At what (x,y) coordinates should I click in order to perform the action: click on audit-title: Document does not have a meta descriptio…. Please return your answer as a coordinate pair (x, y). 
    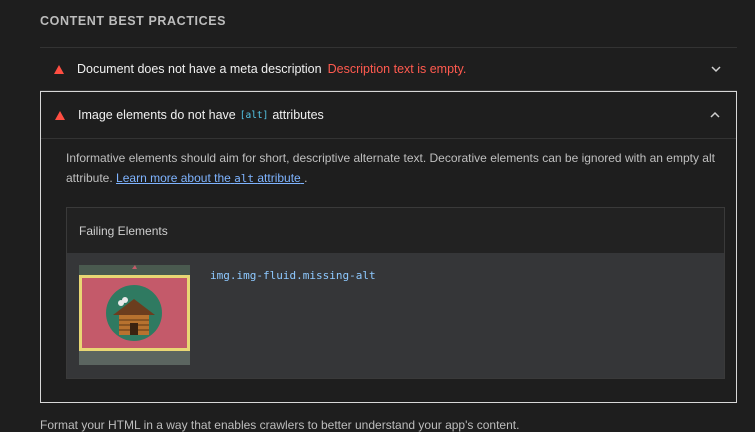
    Looking at the image, I should click on (199, 69).